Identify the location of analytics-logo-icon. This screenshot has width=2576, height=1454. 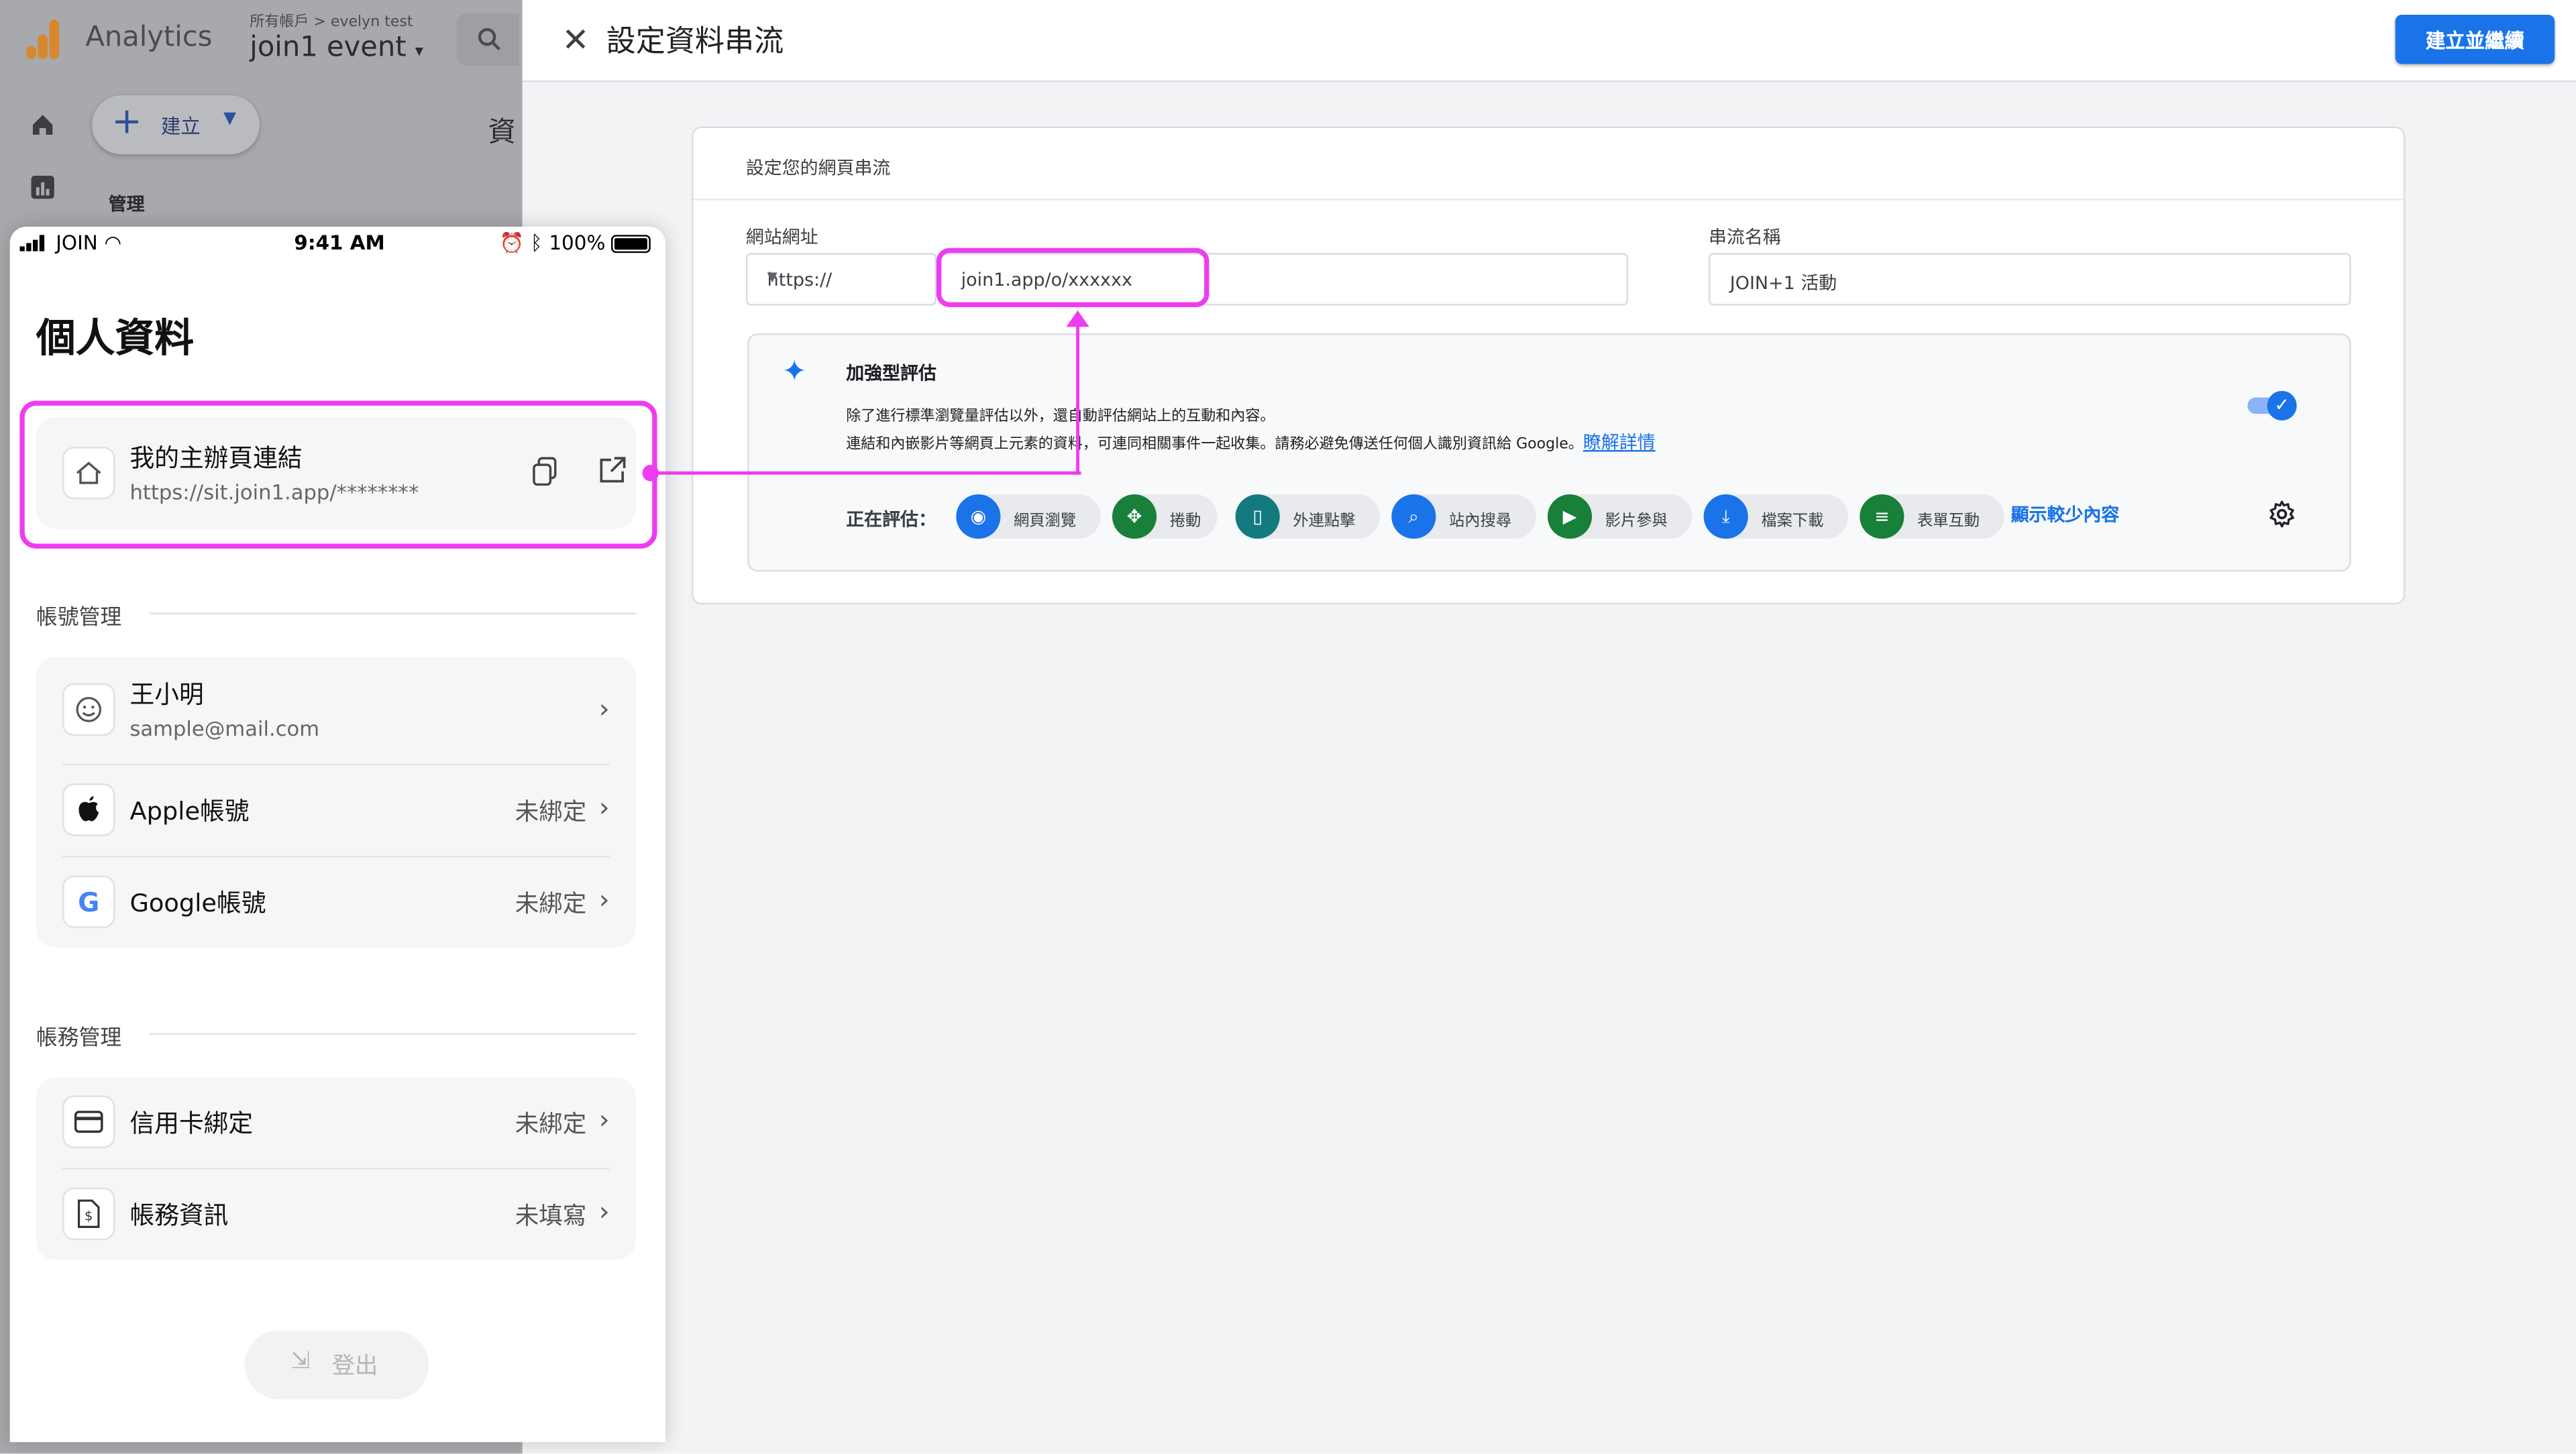
(42, 39).